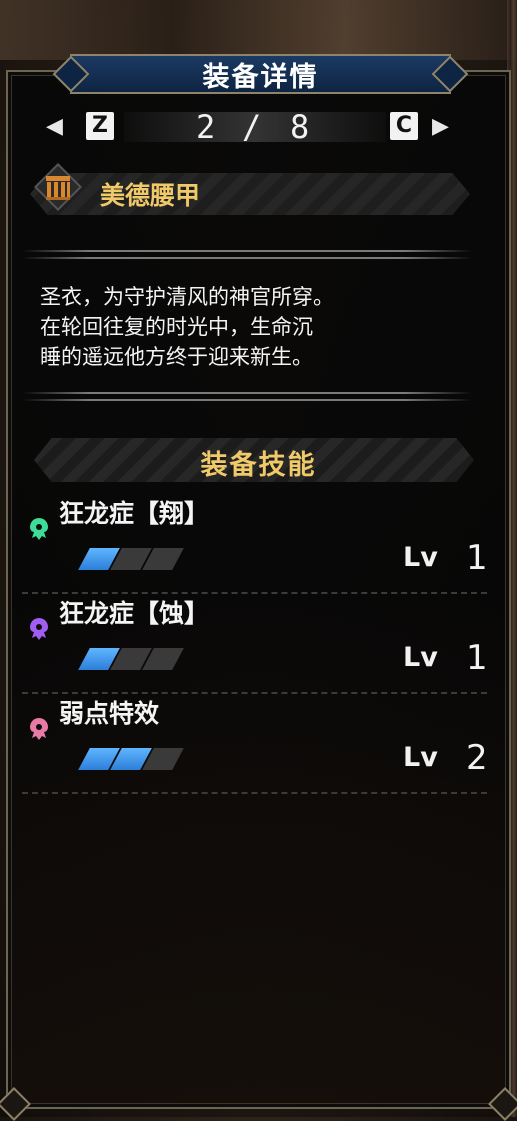  Describe the element at coordinates (58, 187) in the screenshot. I see `waist-armor-icon` at that location.